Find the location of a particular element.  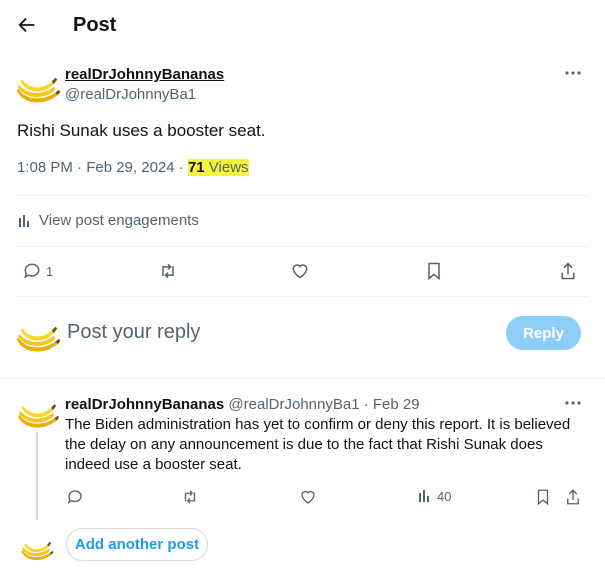

more-options-button is located at coordinates (573, 73).